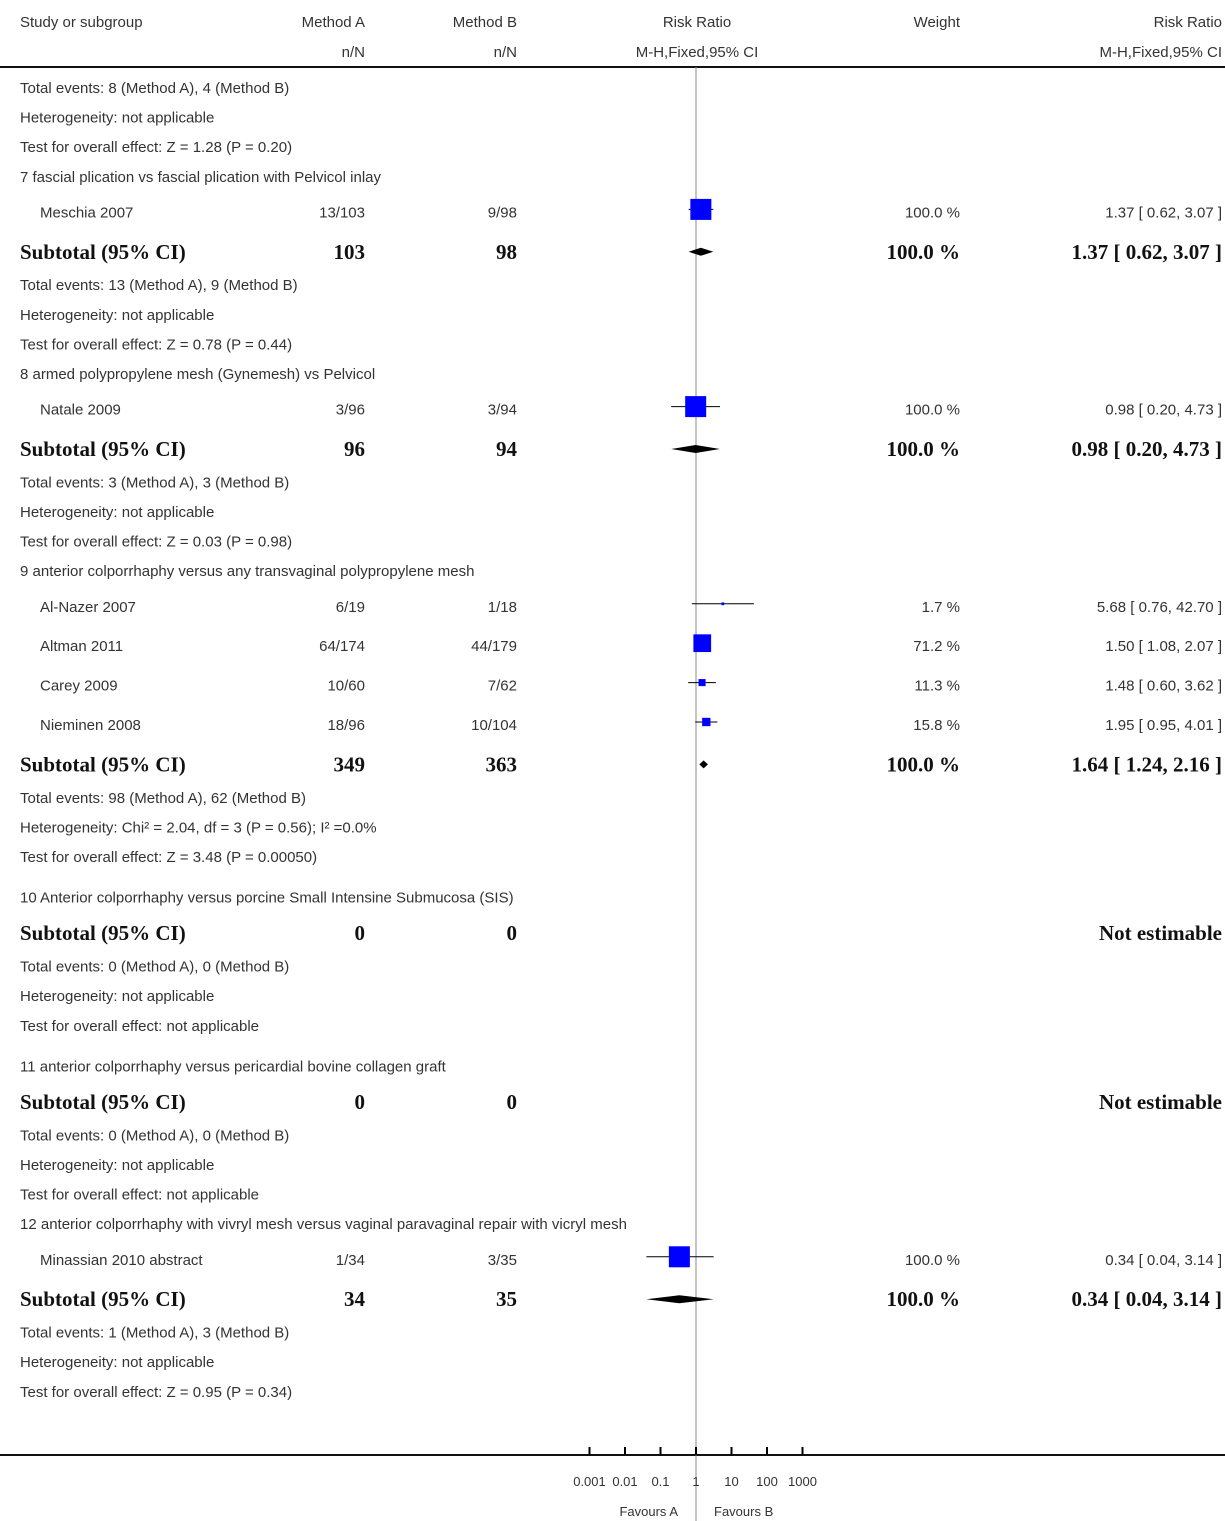 This screenshot has height=1521, width=1225. Describe the element at coordinates (621, 933) in the screenshot. I see `row-subtotal: Subtotal (95% CI) 0 0 Not estimable` at that location.